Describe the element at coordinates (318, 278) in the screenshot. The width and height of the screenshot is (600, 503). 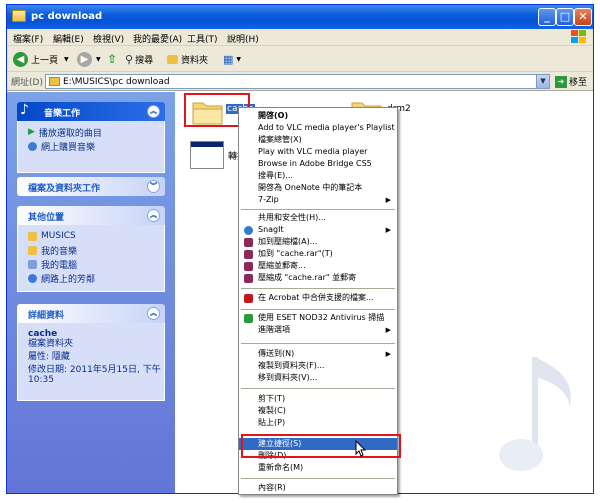
I see `menu-item-compress-rar-email: 壓縮成 "cache.rar" 並郵寄` at that location.